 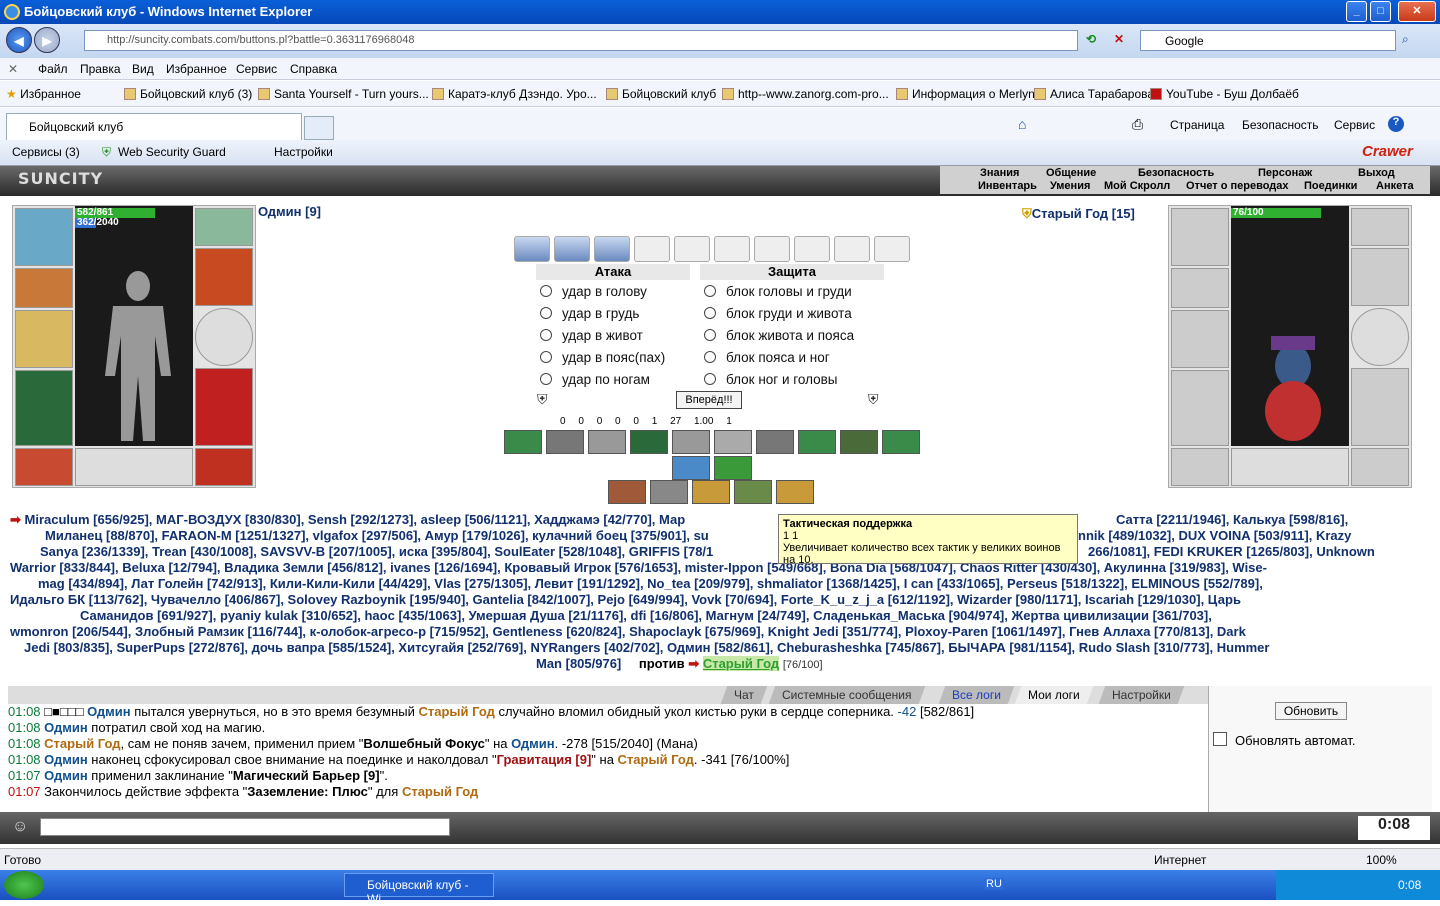 What do you see at coordinates (44, 467) in the screenshot?
I see `belt-slot` at bounding box center [44, 467].